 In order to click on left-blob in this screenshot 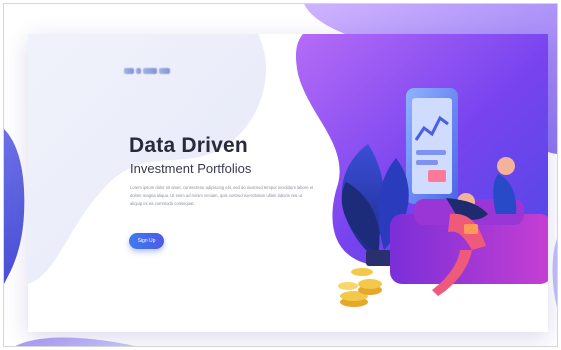, I will do `click(14, 206)`.